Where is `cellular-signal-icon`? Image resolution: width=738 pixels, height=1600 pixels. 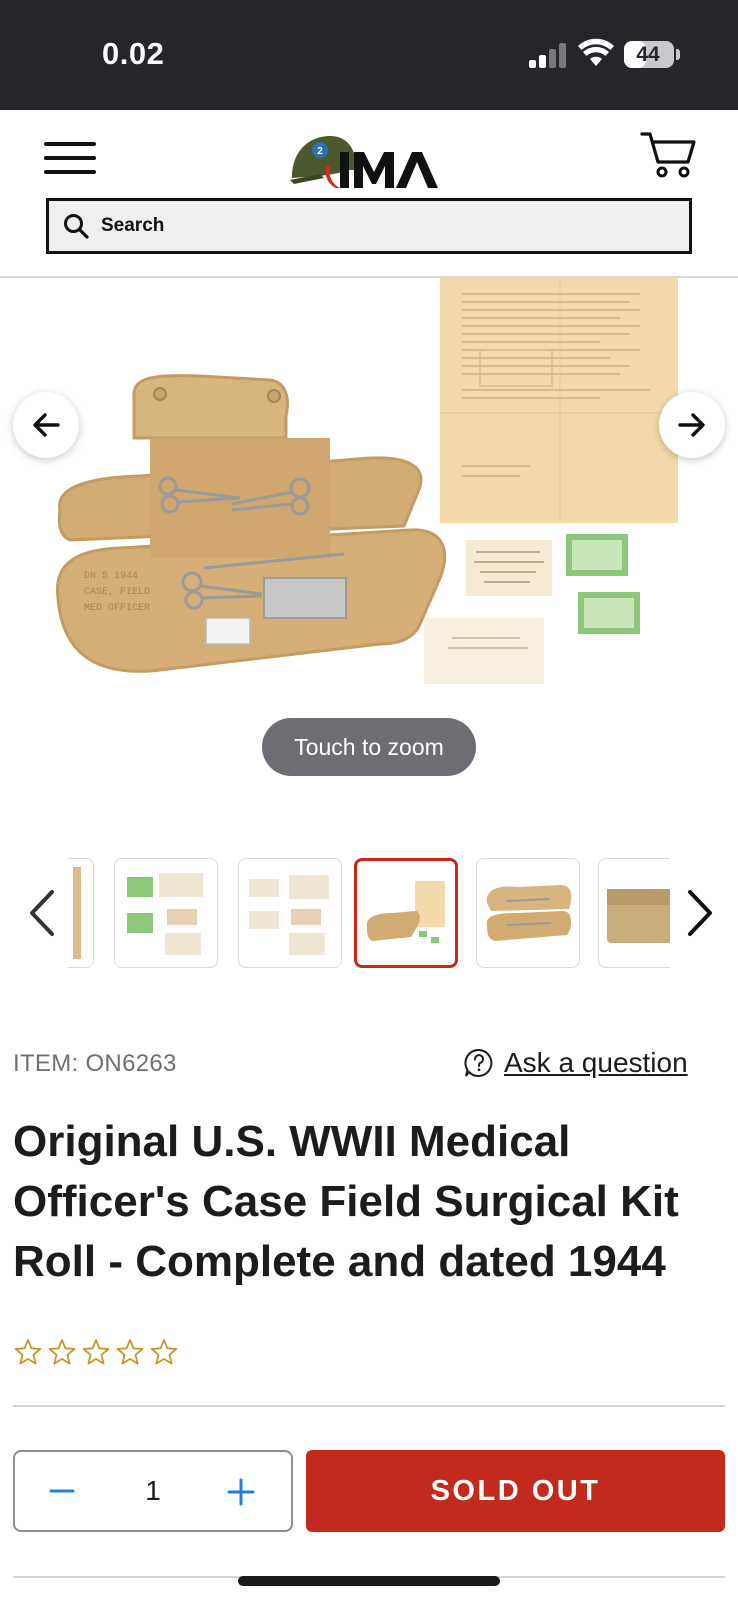
cellular-signal-icon is located at coordinates (548, 55).